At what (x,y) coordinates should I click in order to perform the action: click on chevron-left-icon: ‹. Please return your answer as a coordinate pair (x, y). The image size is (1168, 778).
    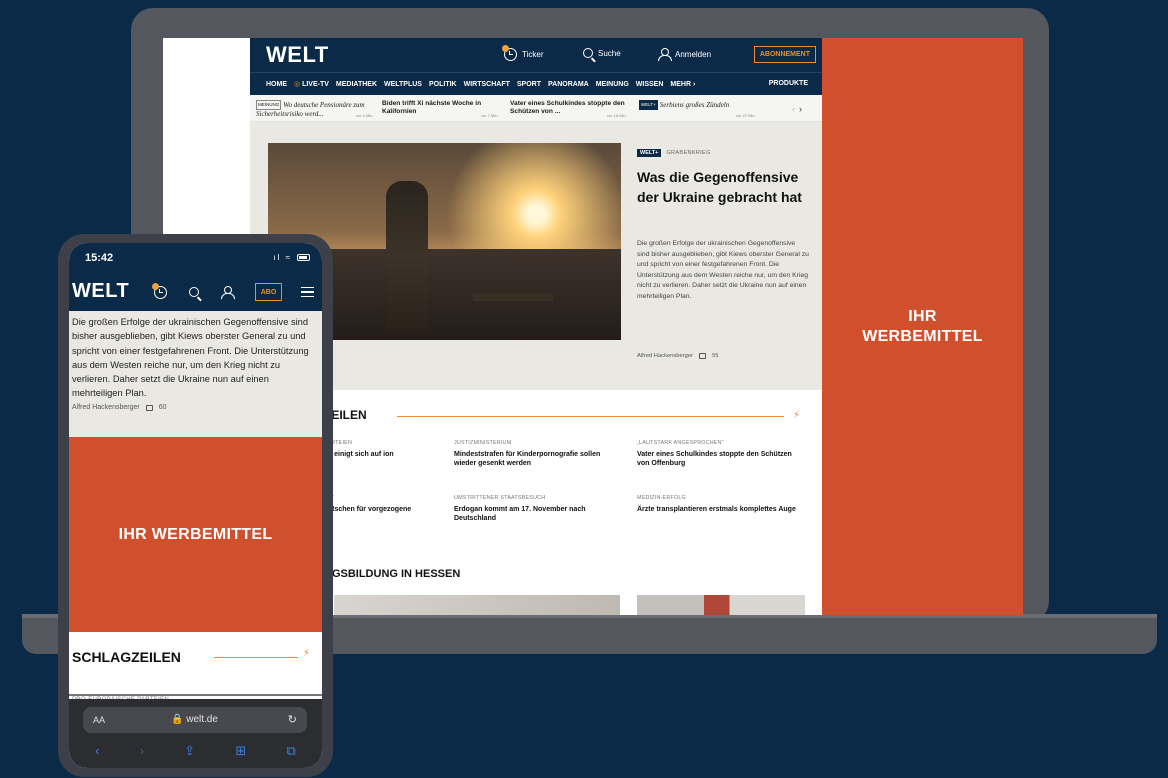
    Looking at the image, I should click on (795, 109).